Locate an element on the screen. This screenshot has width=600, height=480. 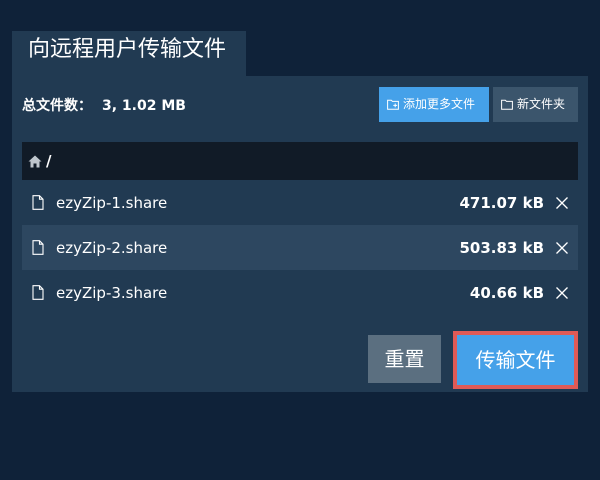
breadcrumb-path: / is located at coordinates (48, 161).